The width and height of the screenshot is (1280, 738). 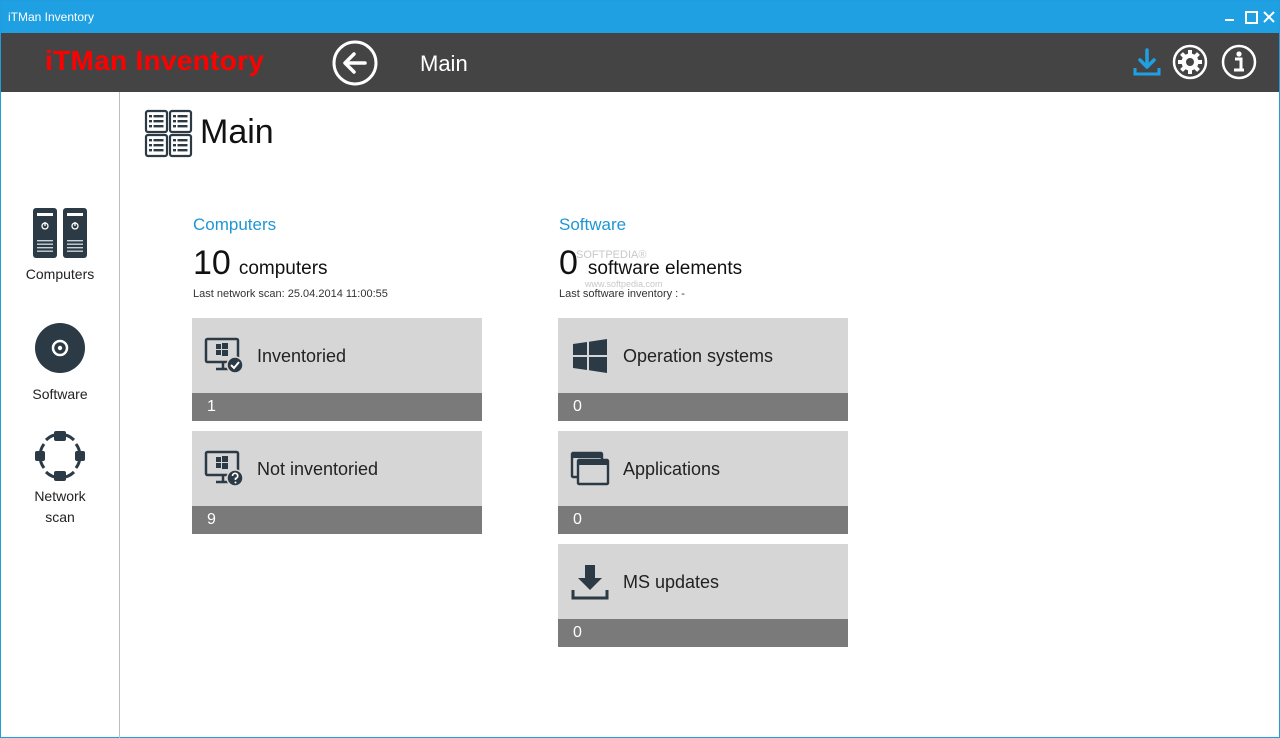 What do you see at coordinates (698, 356) in the screenshot?
I see `tile-label: Operation systems` at bounding box center [698, 356].